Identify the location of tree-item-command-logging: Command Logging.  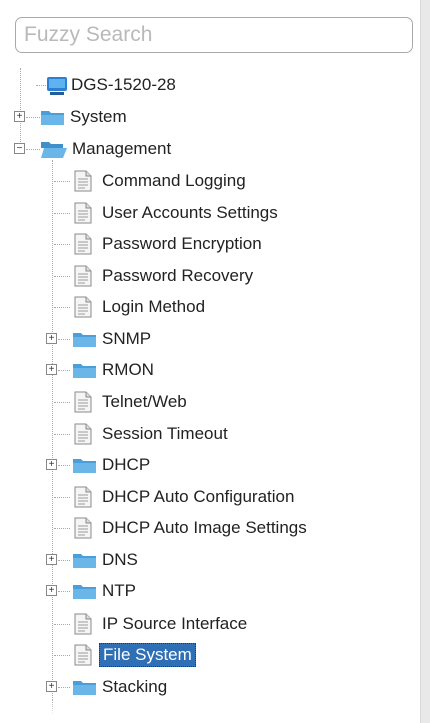
(160, 181).